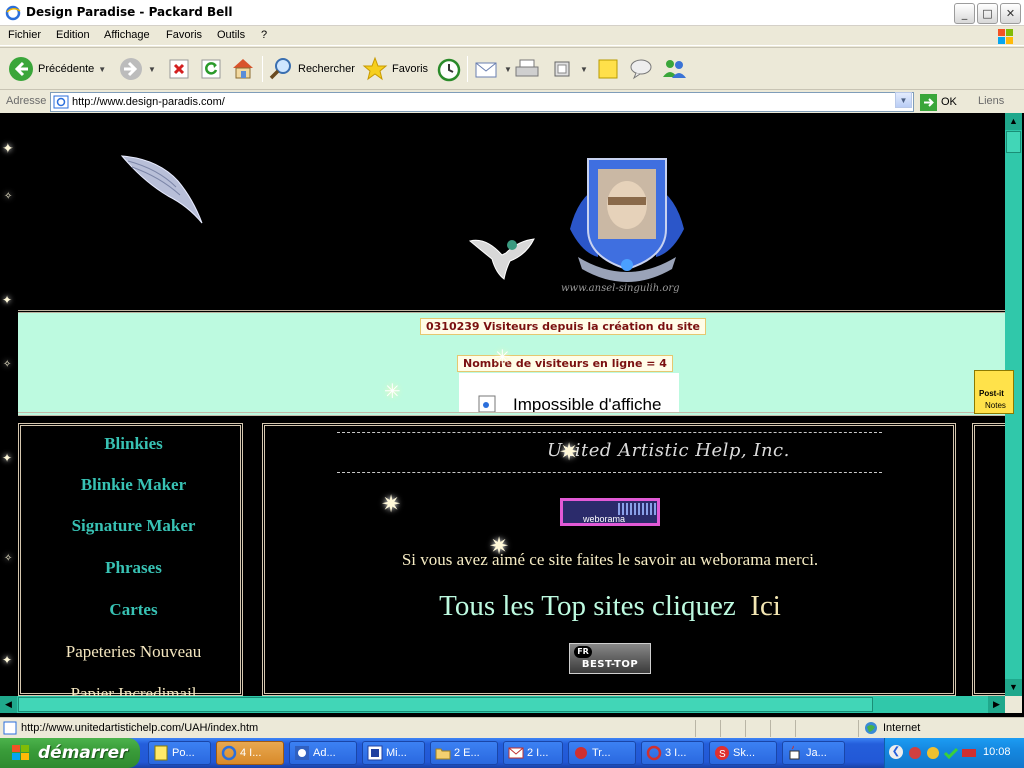 This screenshot has height=768, width=1024. I want to click on close-button: ✕, so click(1010, 13).